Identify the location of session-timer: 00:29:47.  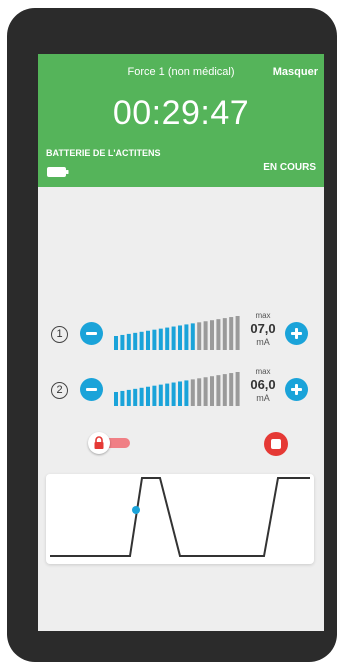
(181, 113).